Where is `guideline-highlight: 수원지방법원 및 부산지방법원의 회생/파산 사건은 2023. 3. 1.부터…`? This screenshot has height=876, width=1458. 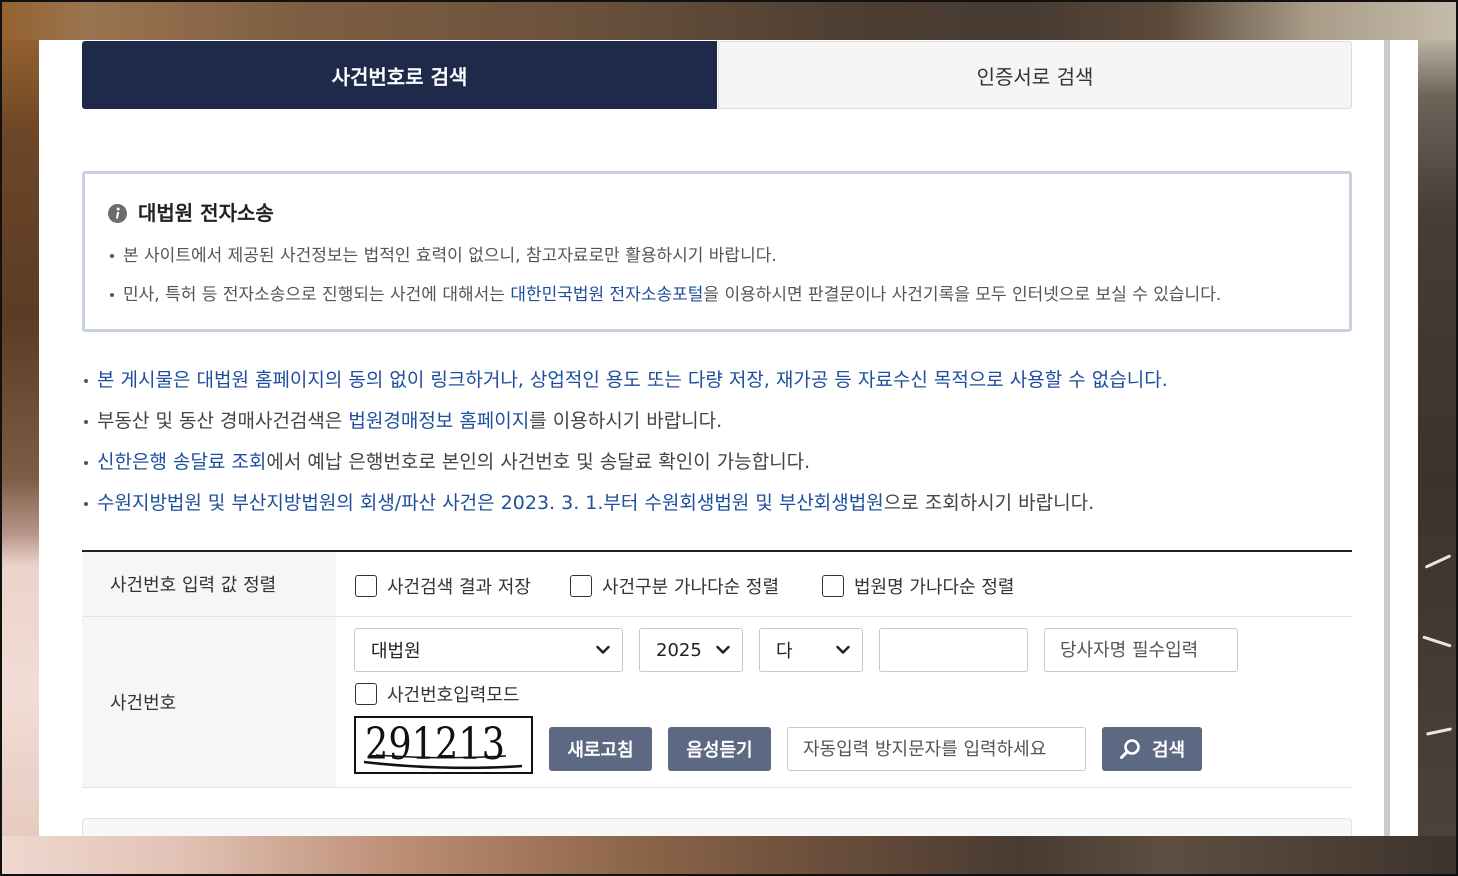 guideline-highlight: 수원지방법원 및 부산지방법원의 회생/파산 사건은 2023. 3. 1.부터… is located at coordinates (490, 503).